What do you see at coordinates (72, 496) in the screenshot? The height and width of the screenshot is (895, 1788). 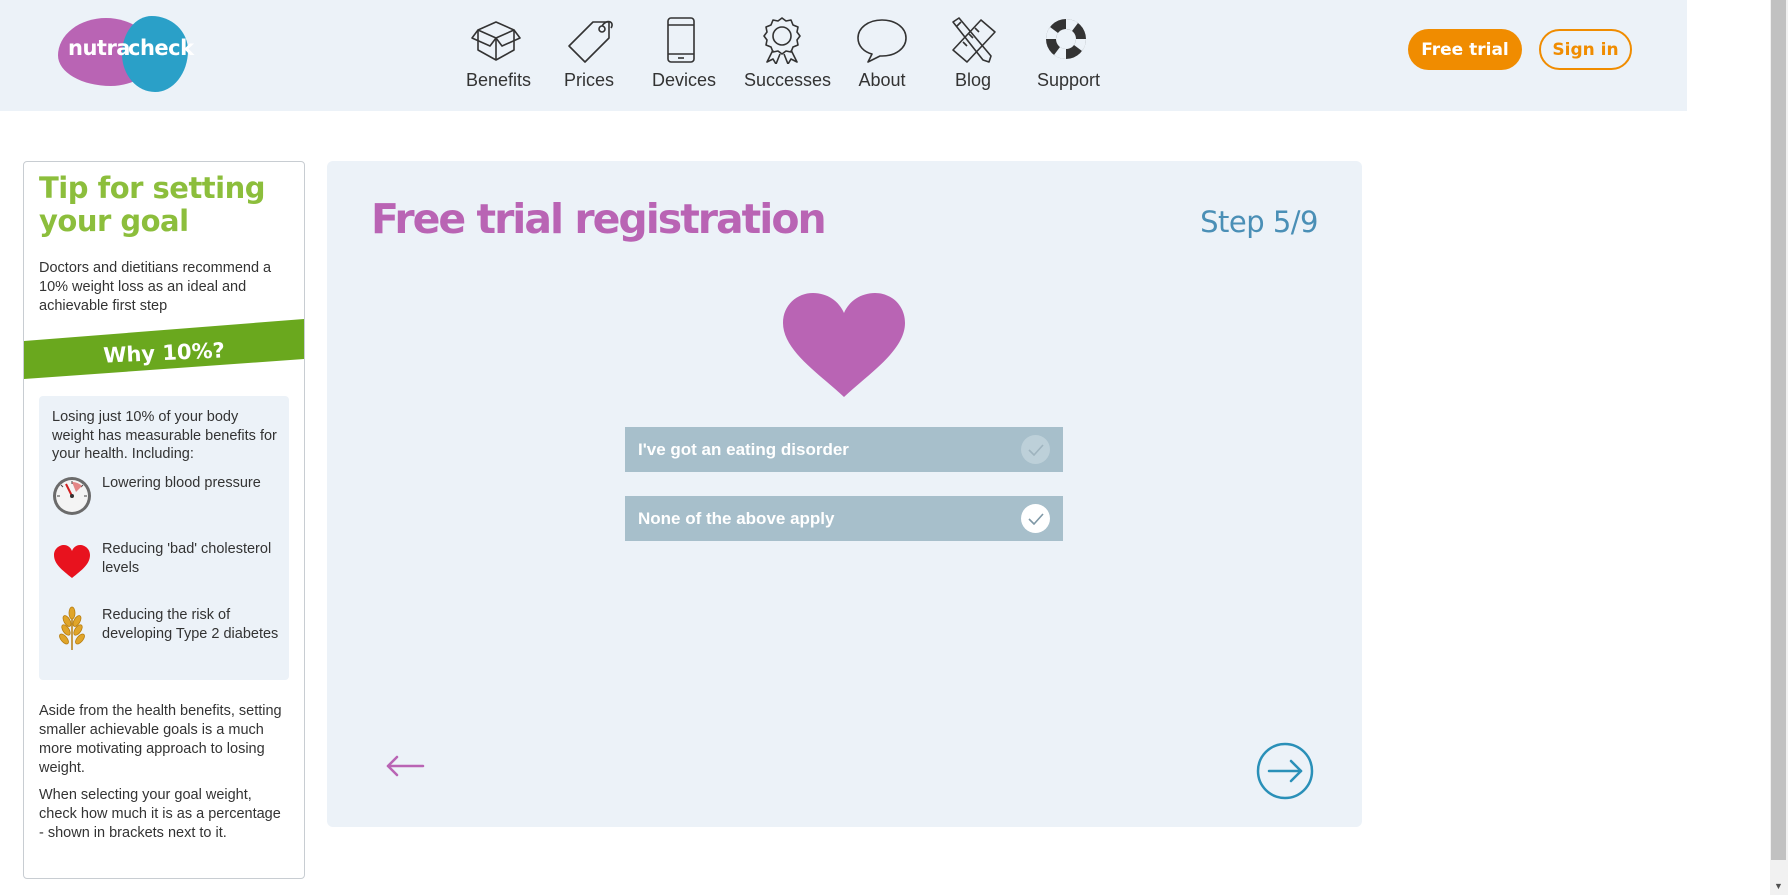 I see `blood-pressure-gauge-icon` at bounding box center [72, 496].